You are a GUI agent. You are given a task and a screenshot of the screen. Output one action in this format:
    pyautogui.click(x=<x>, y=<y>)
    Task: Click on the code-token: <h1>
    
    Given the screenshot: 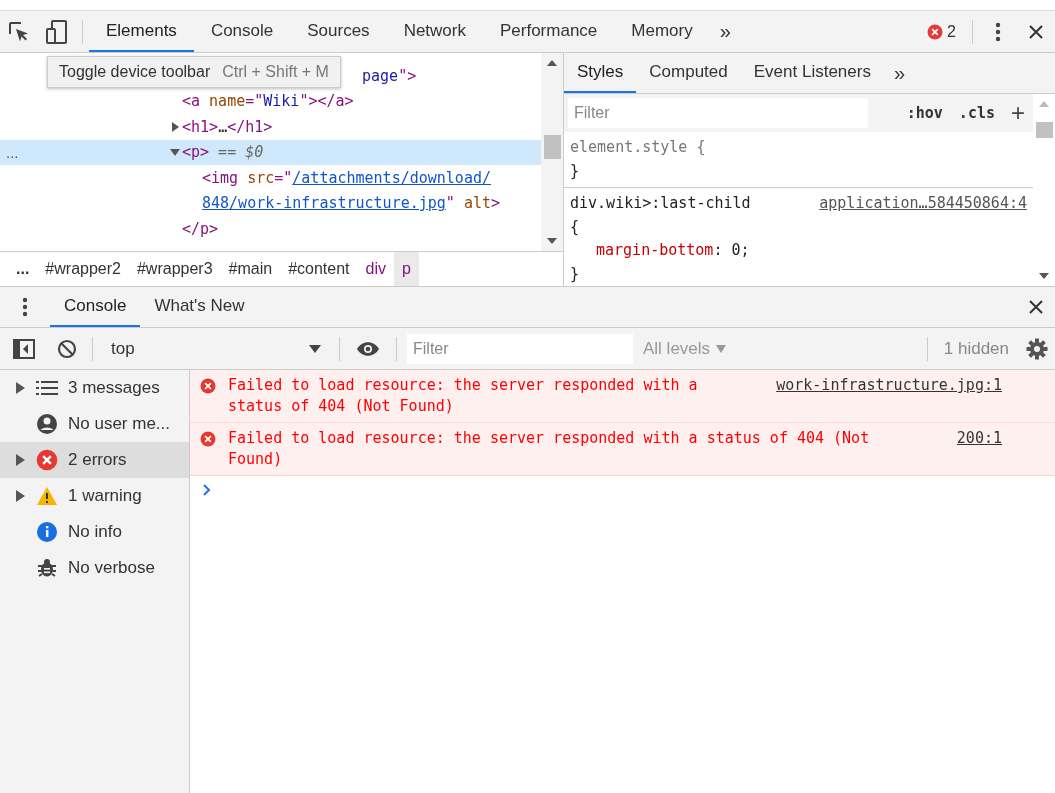 What is the action you would take?
    pyautogui.click(x=200, y=126)
    